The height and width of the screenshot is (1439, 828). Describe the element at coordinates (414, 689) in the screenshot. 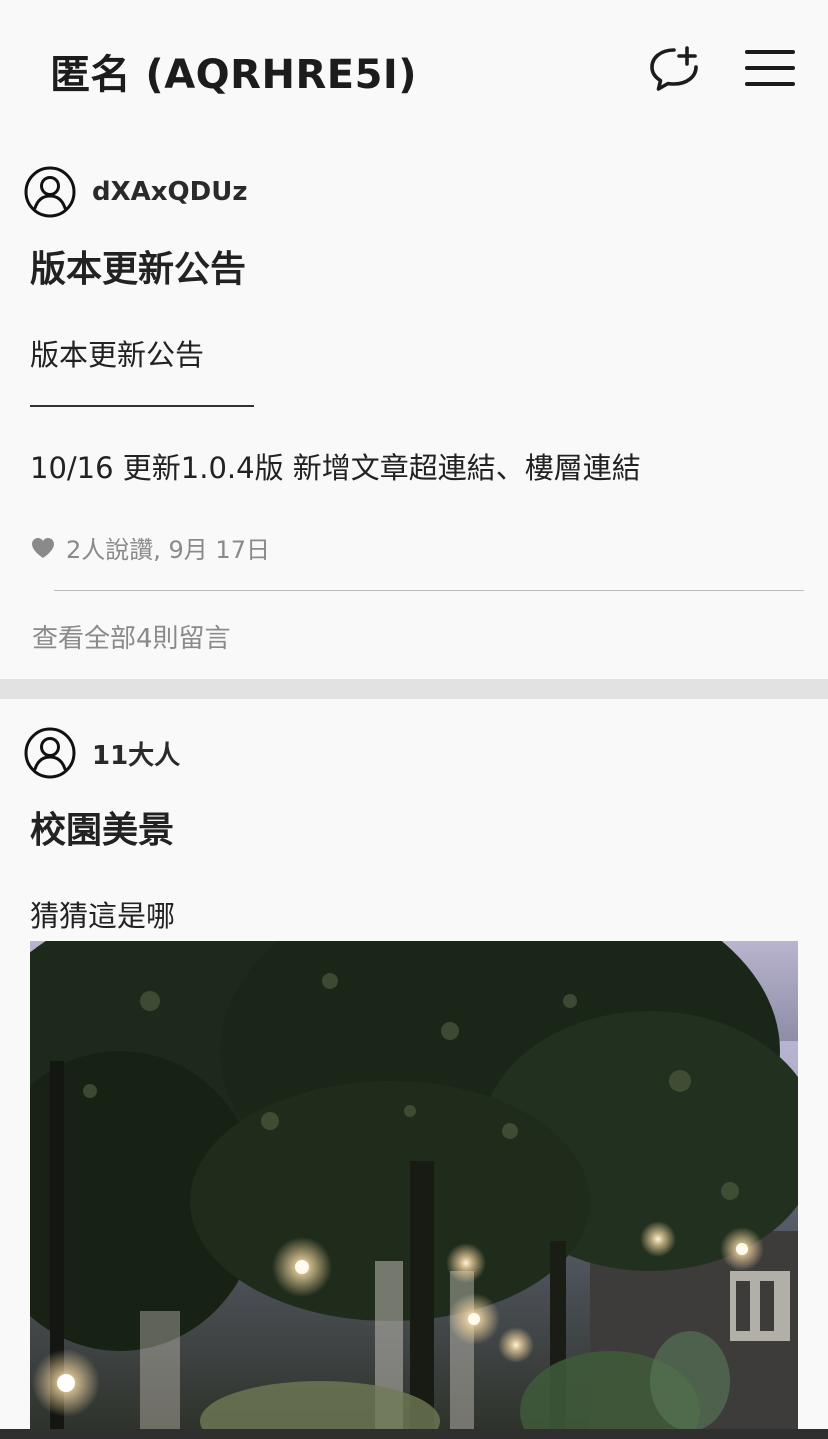

I see `post-separator` at that location.